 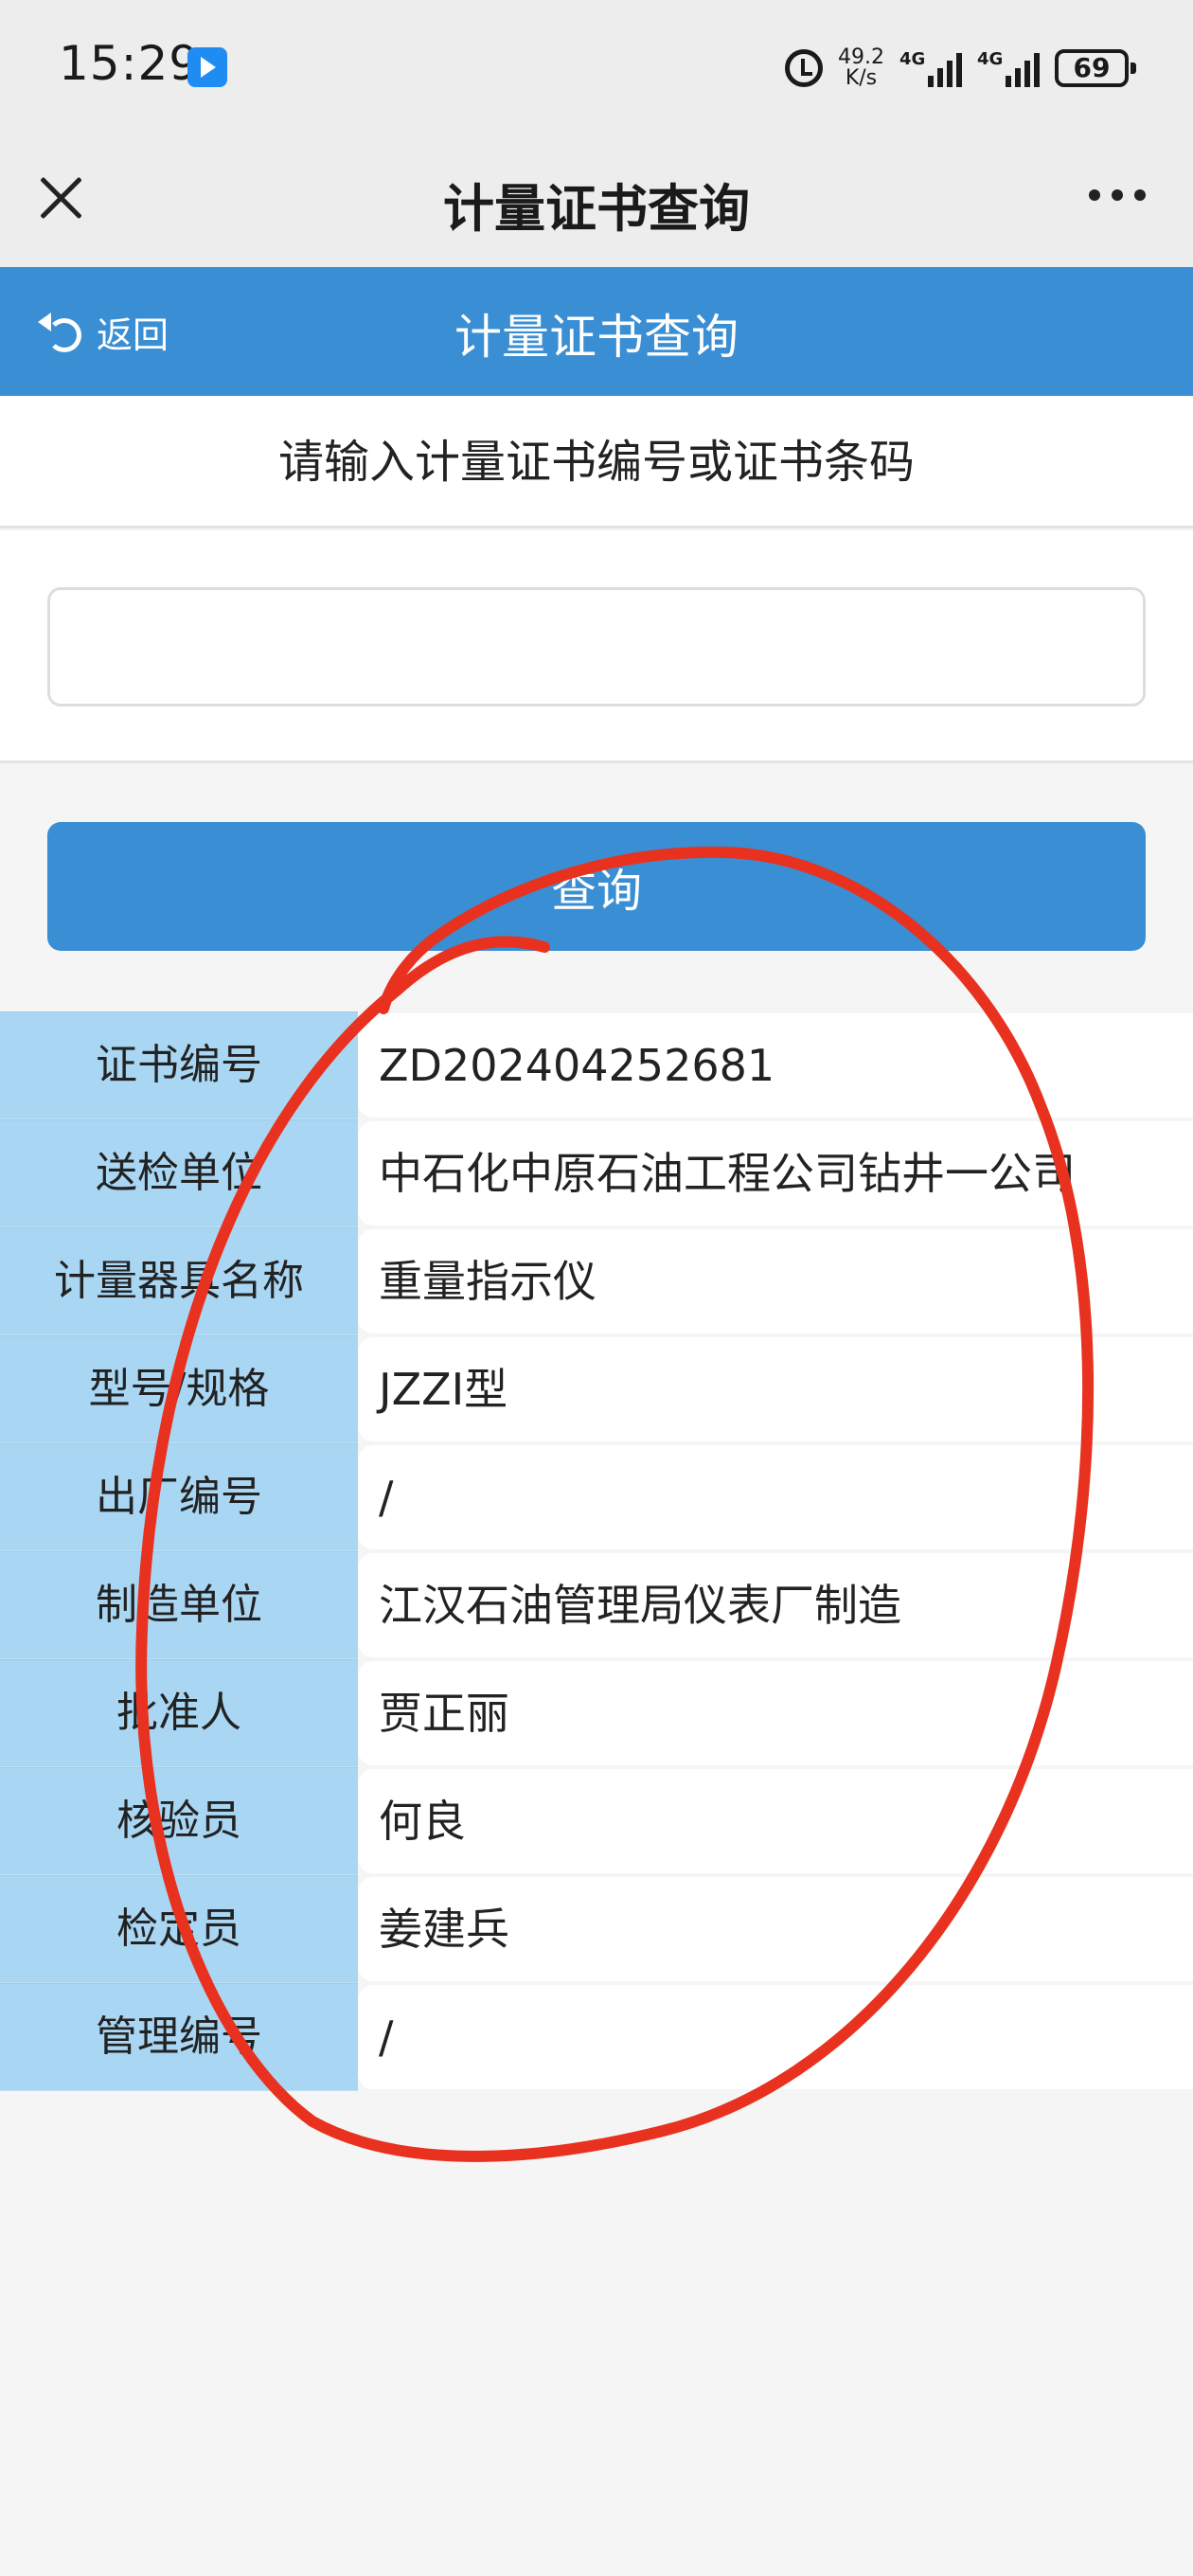 I want to click on network-speed: 49.2 K/s, so click(x=861, y=68).